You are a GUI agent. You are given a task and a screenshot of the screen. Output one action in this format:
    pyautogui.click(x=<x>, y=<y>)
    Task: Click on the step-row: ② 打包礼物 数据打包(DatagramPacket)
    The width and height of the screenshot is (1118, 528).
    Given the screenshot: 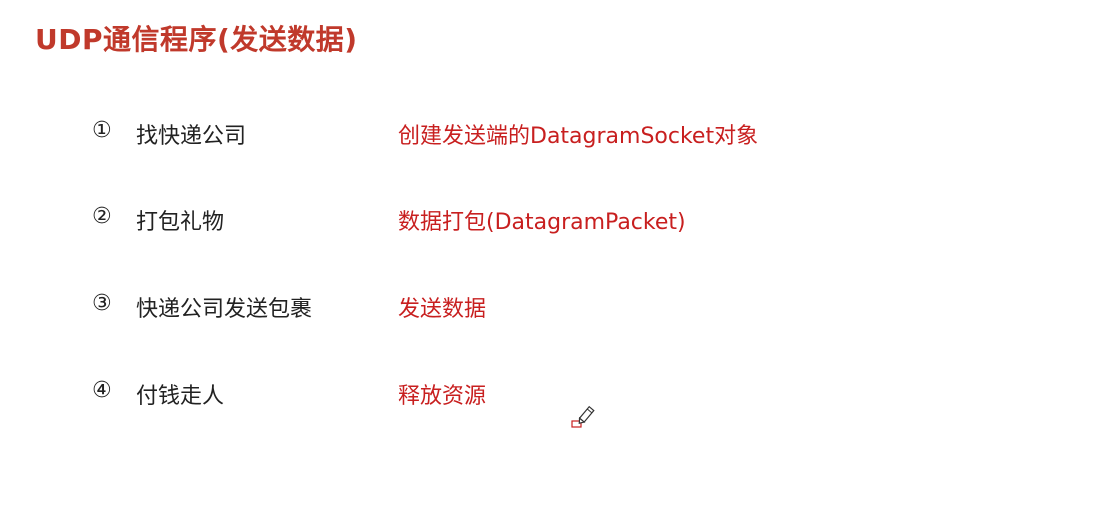 What is the action you would take?
    pyautogui.click(x=472, y=220)
    